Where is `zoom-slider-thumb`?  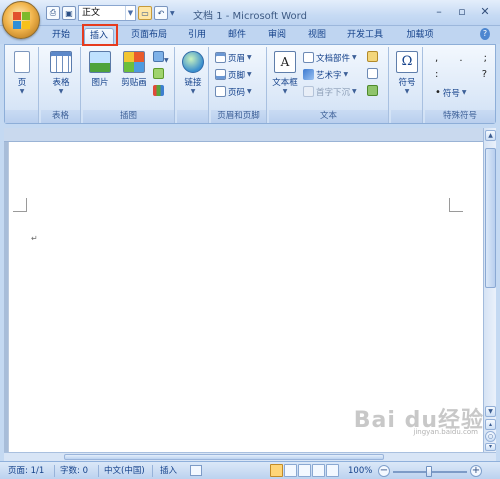
zoom-slider-thumb is located at coordinates (429, 471).